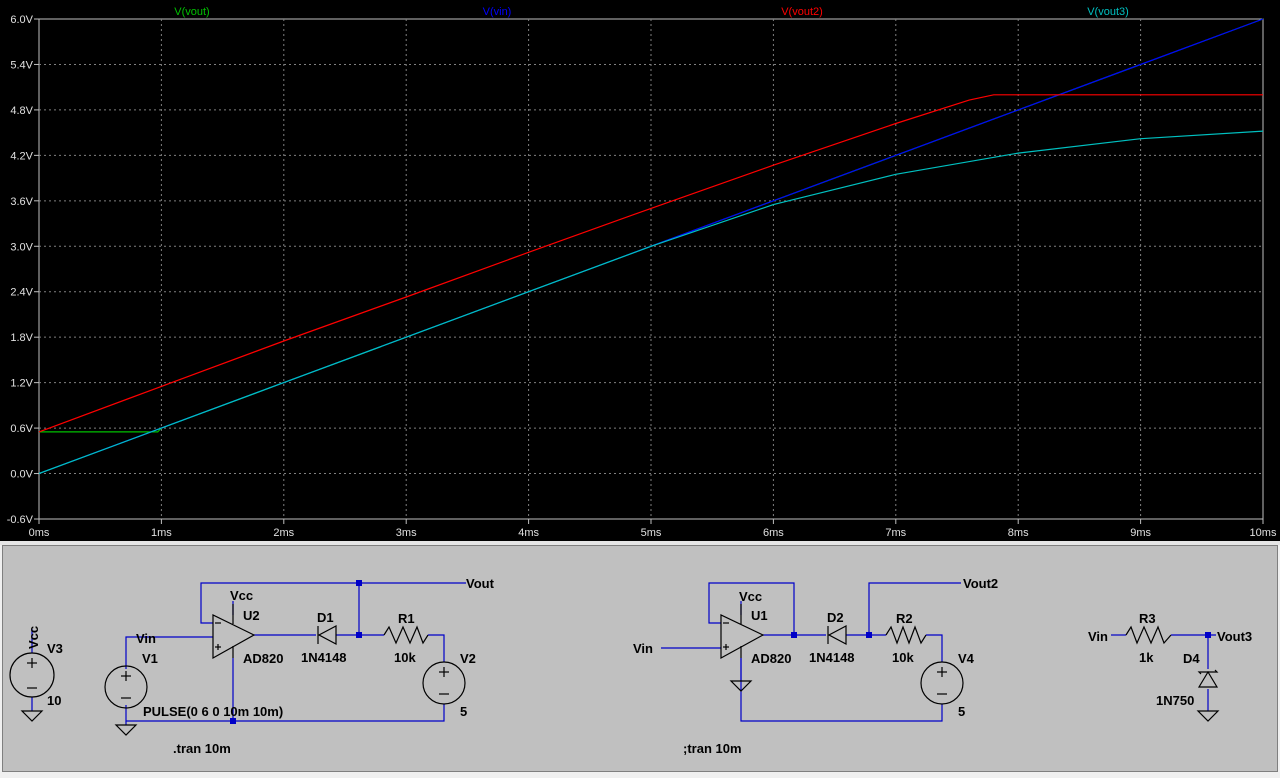 The height and width of the screenshot is (778, 1280). I want to click on x-tick-label: 1ms, so click(161, 533).